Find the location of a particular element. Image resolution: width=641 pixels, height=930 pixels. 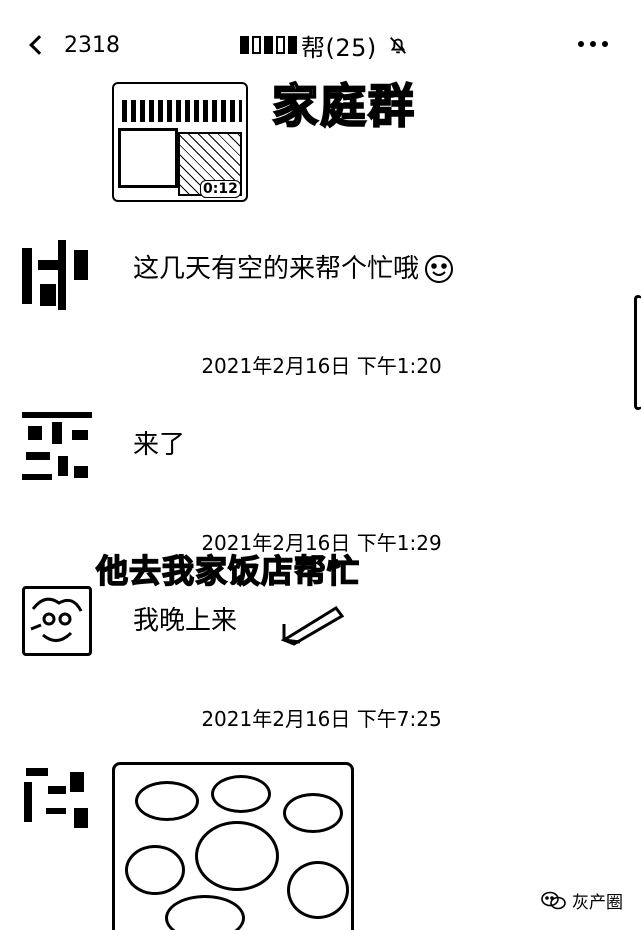

video-message-thumbnail: 0:12 is located at coordinates (180, 142).